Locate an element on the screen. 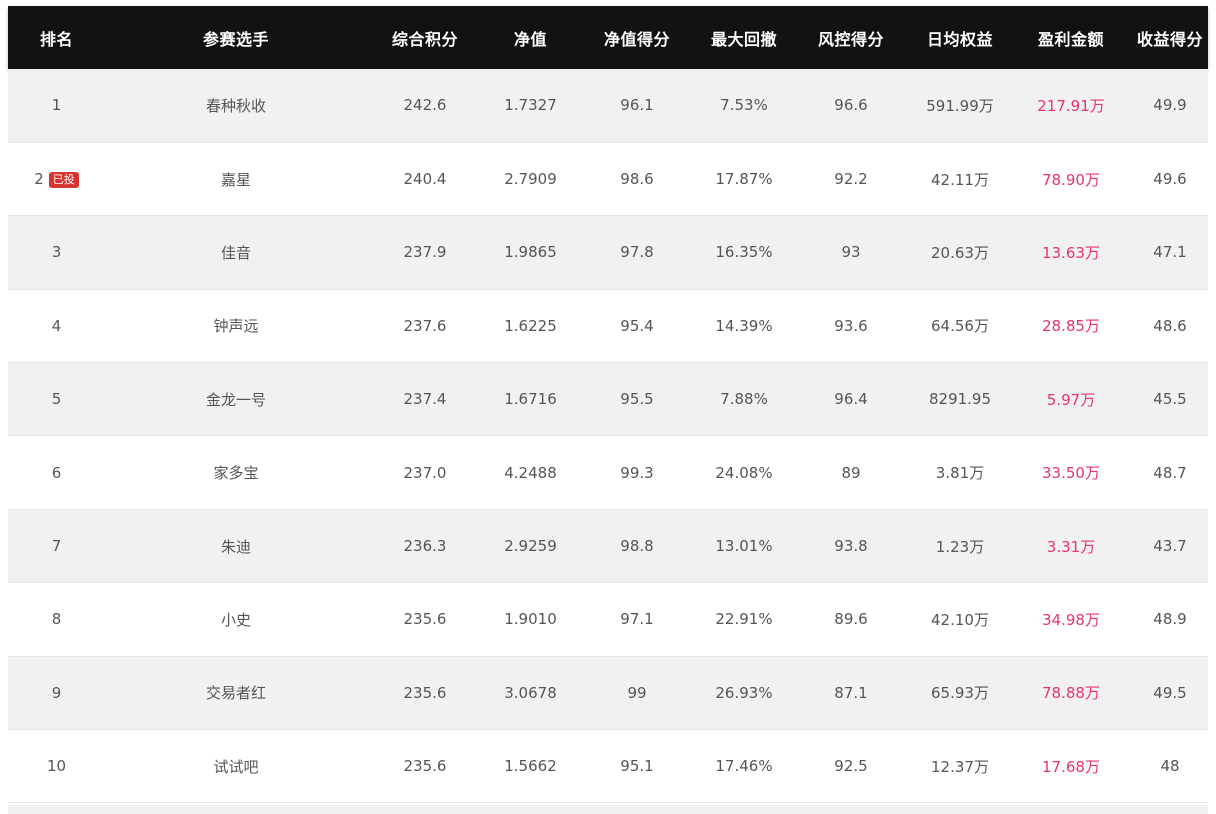 The image size is (1216, 814). header-profit: 盈利金额 is located at coordinates (1071, 37).